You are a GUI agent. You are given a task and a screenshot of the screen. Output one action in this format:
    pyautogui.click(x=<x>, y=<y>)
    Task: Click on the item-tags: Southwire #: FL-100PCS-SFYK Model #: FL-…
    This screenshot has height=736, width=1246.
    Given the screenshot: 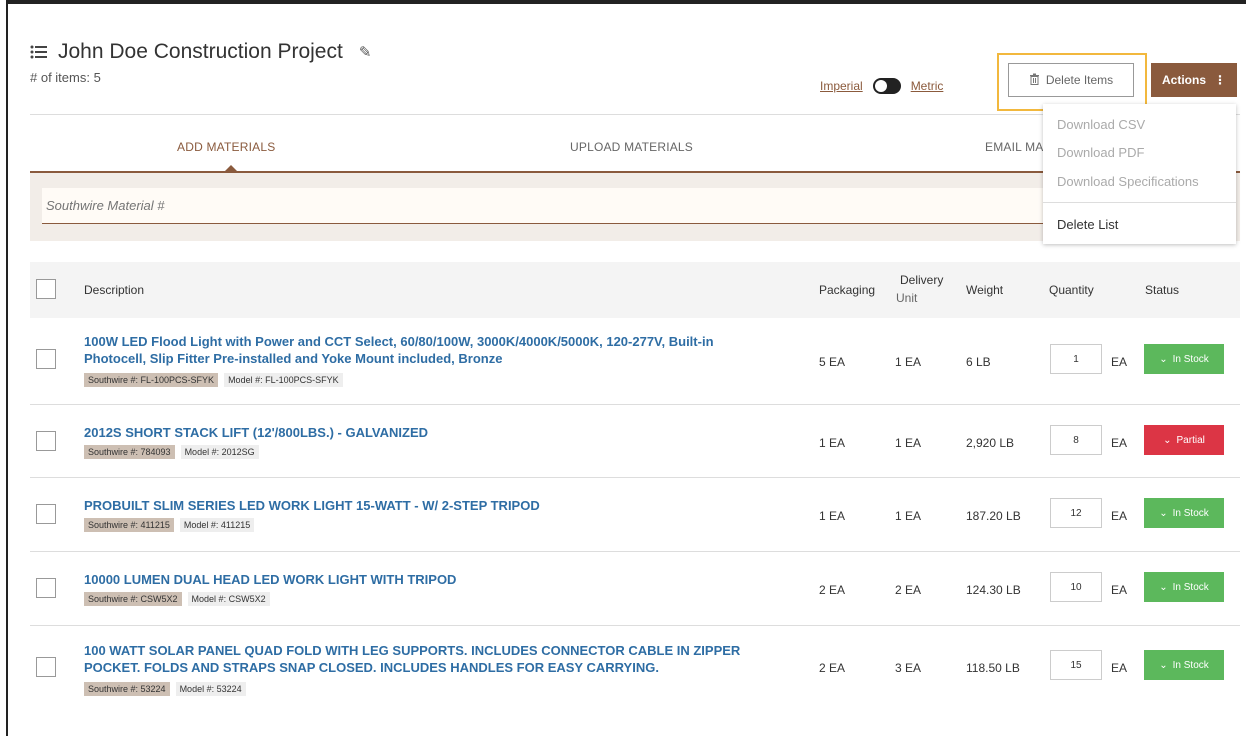 What is the action you would take?
    pyautogui.click(x=213, y=380)
    